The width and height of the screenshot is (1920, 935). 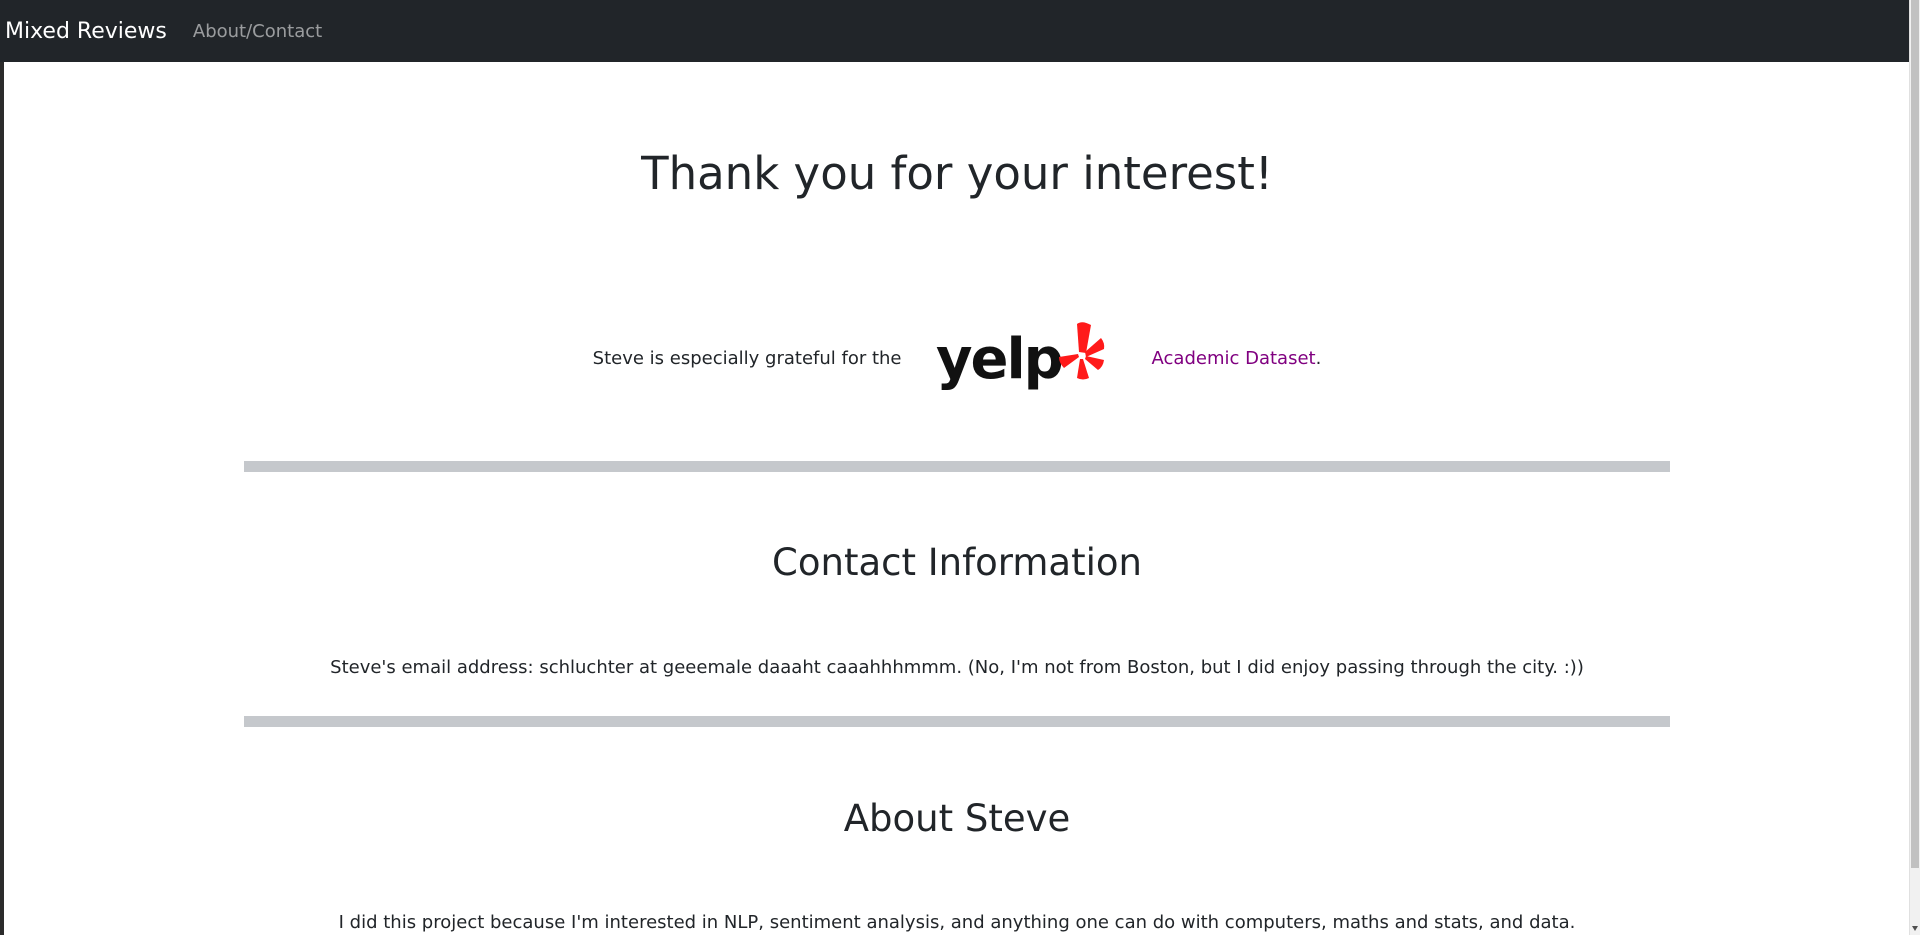 I want to click on yelp-logo-icon: yelp, so click(x=1026, y=358).